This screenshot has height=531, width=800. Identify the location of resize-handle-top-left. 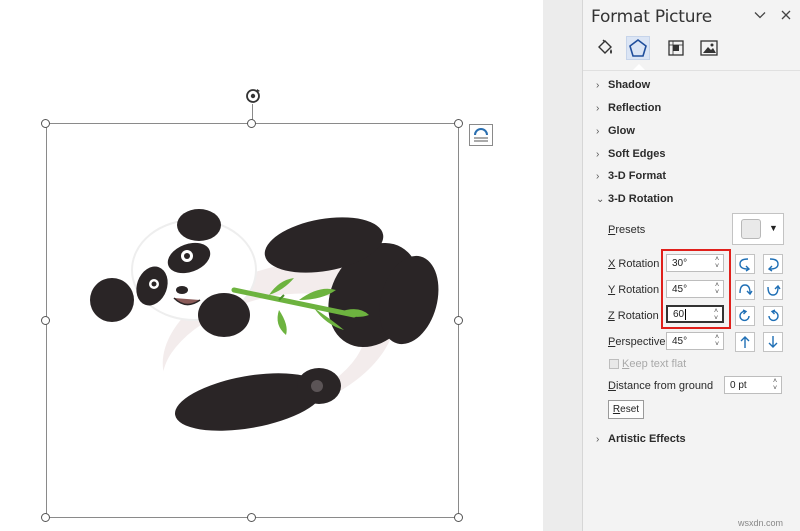
(45, 123).